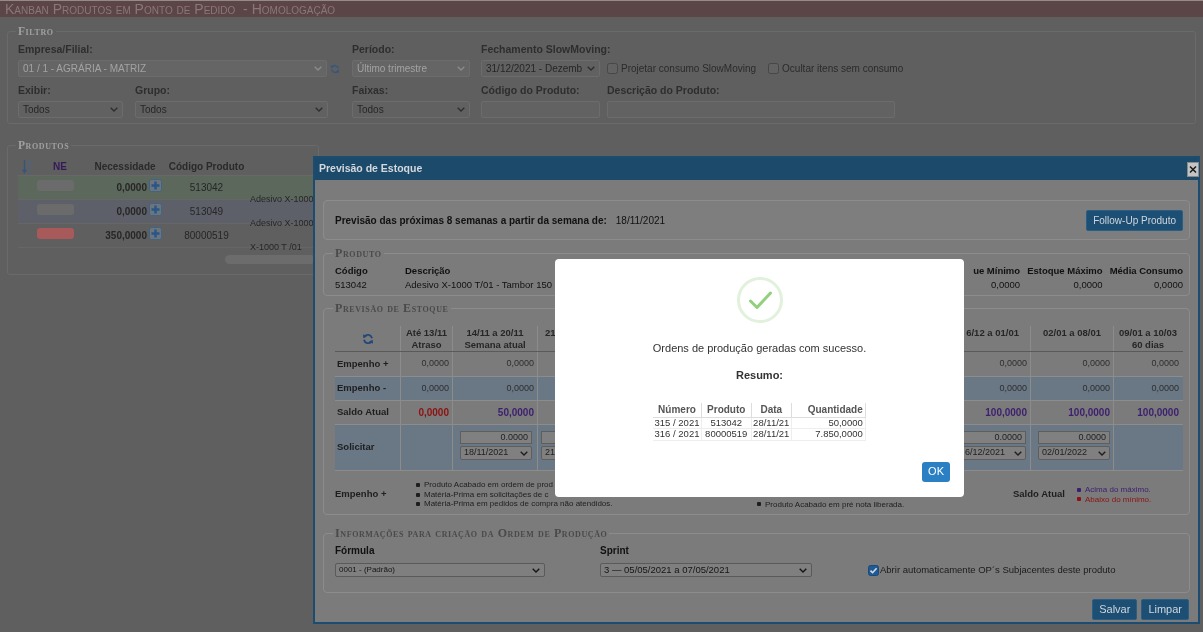 This screenshot has width=1203, height=632. I want to click on column-header: NE, so click(60, 166).